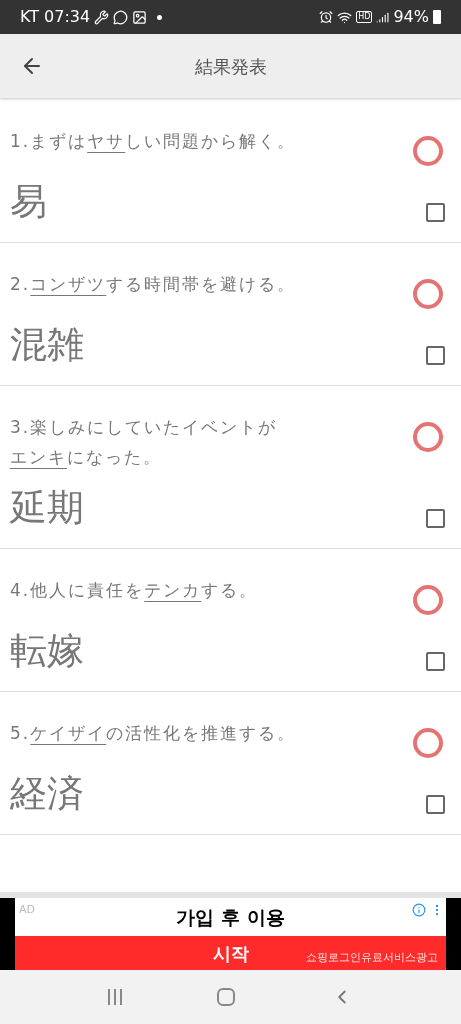 The width and height of the screenshot is (461, 1024). What do you see at coordinates (226, 997) in the screenshot?
I see `home-icon` at bounding box center [226, 997].